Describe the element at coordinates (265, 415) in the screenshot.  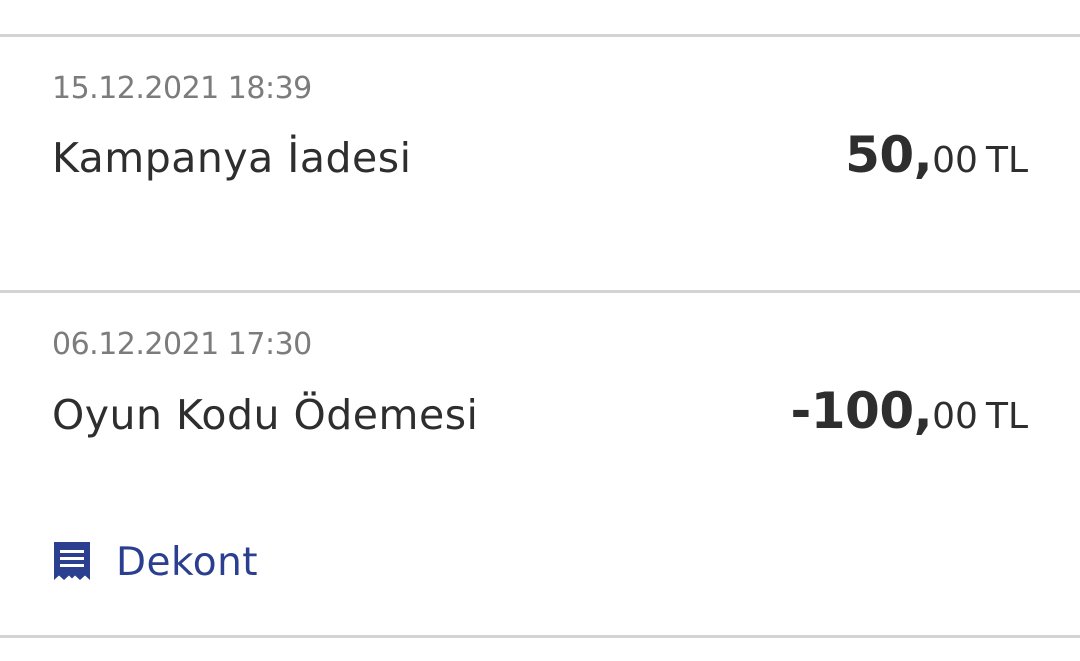
I see `transaction-title: Oyun Kodu Ödemesi` at that location.